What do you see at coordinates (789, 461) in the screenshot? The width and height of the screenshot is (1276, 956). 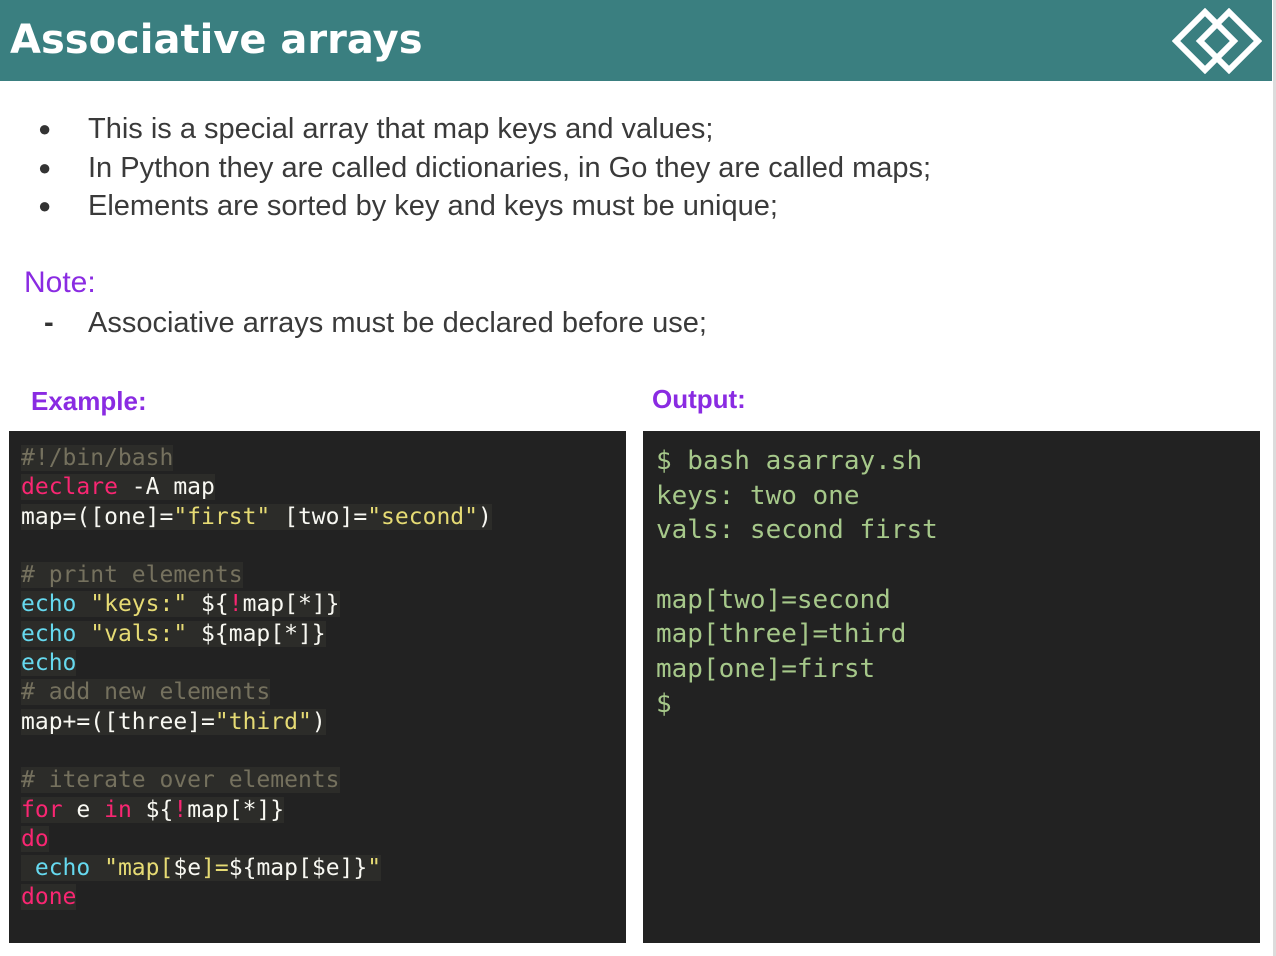 I see `output-line: $ bash asarray.sh` at bounding box center [789, 461].